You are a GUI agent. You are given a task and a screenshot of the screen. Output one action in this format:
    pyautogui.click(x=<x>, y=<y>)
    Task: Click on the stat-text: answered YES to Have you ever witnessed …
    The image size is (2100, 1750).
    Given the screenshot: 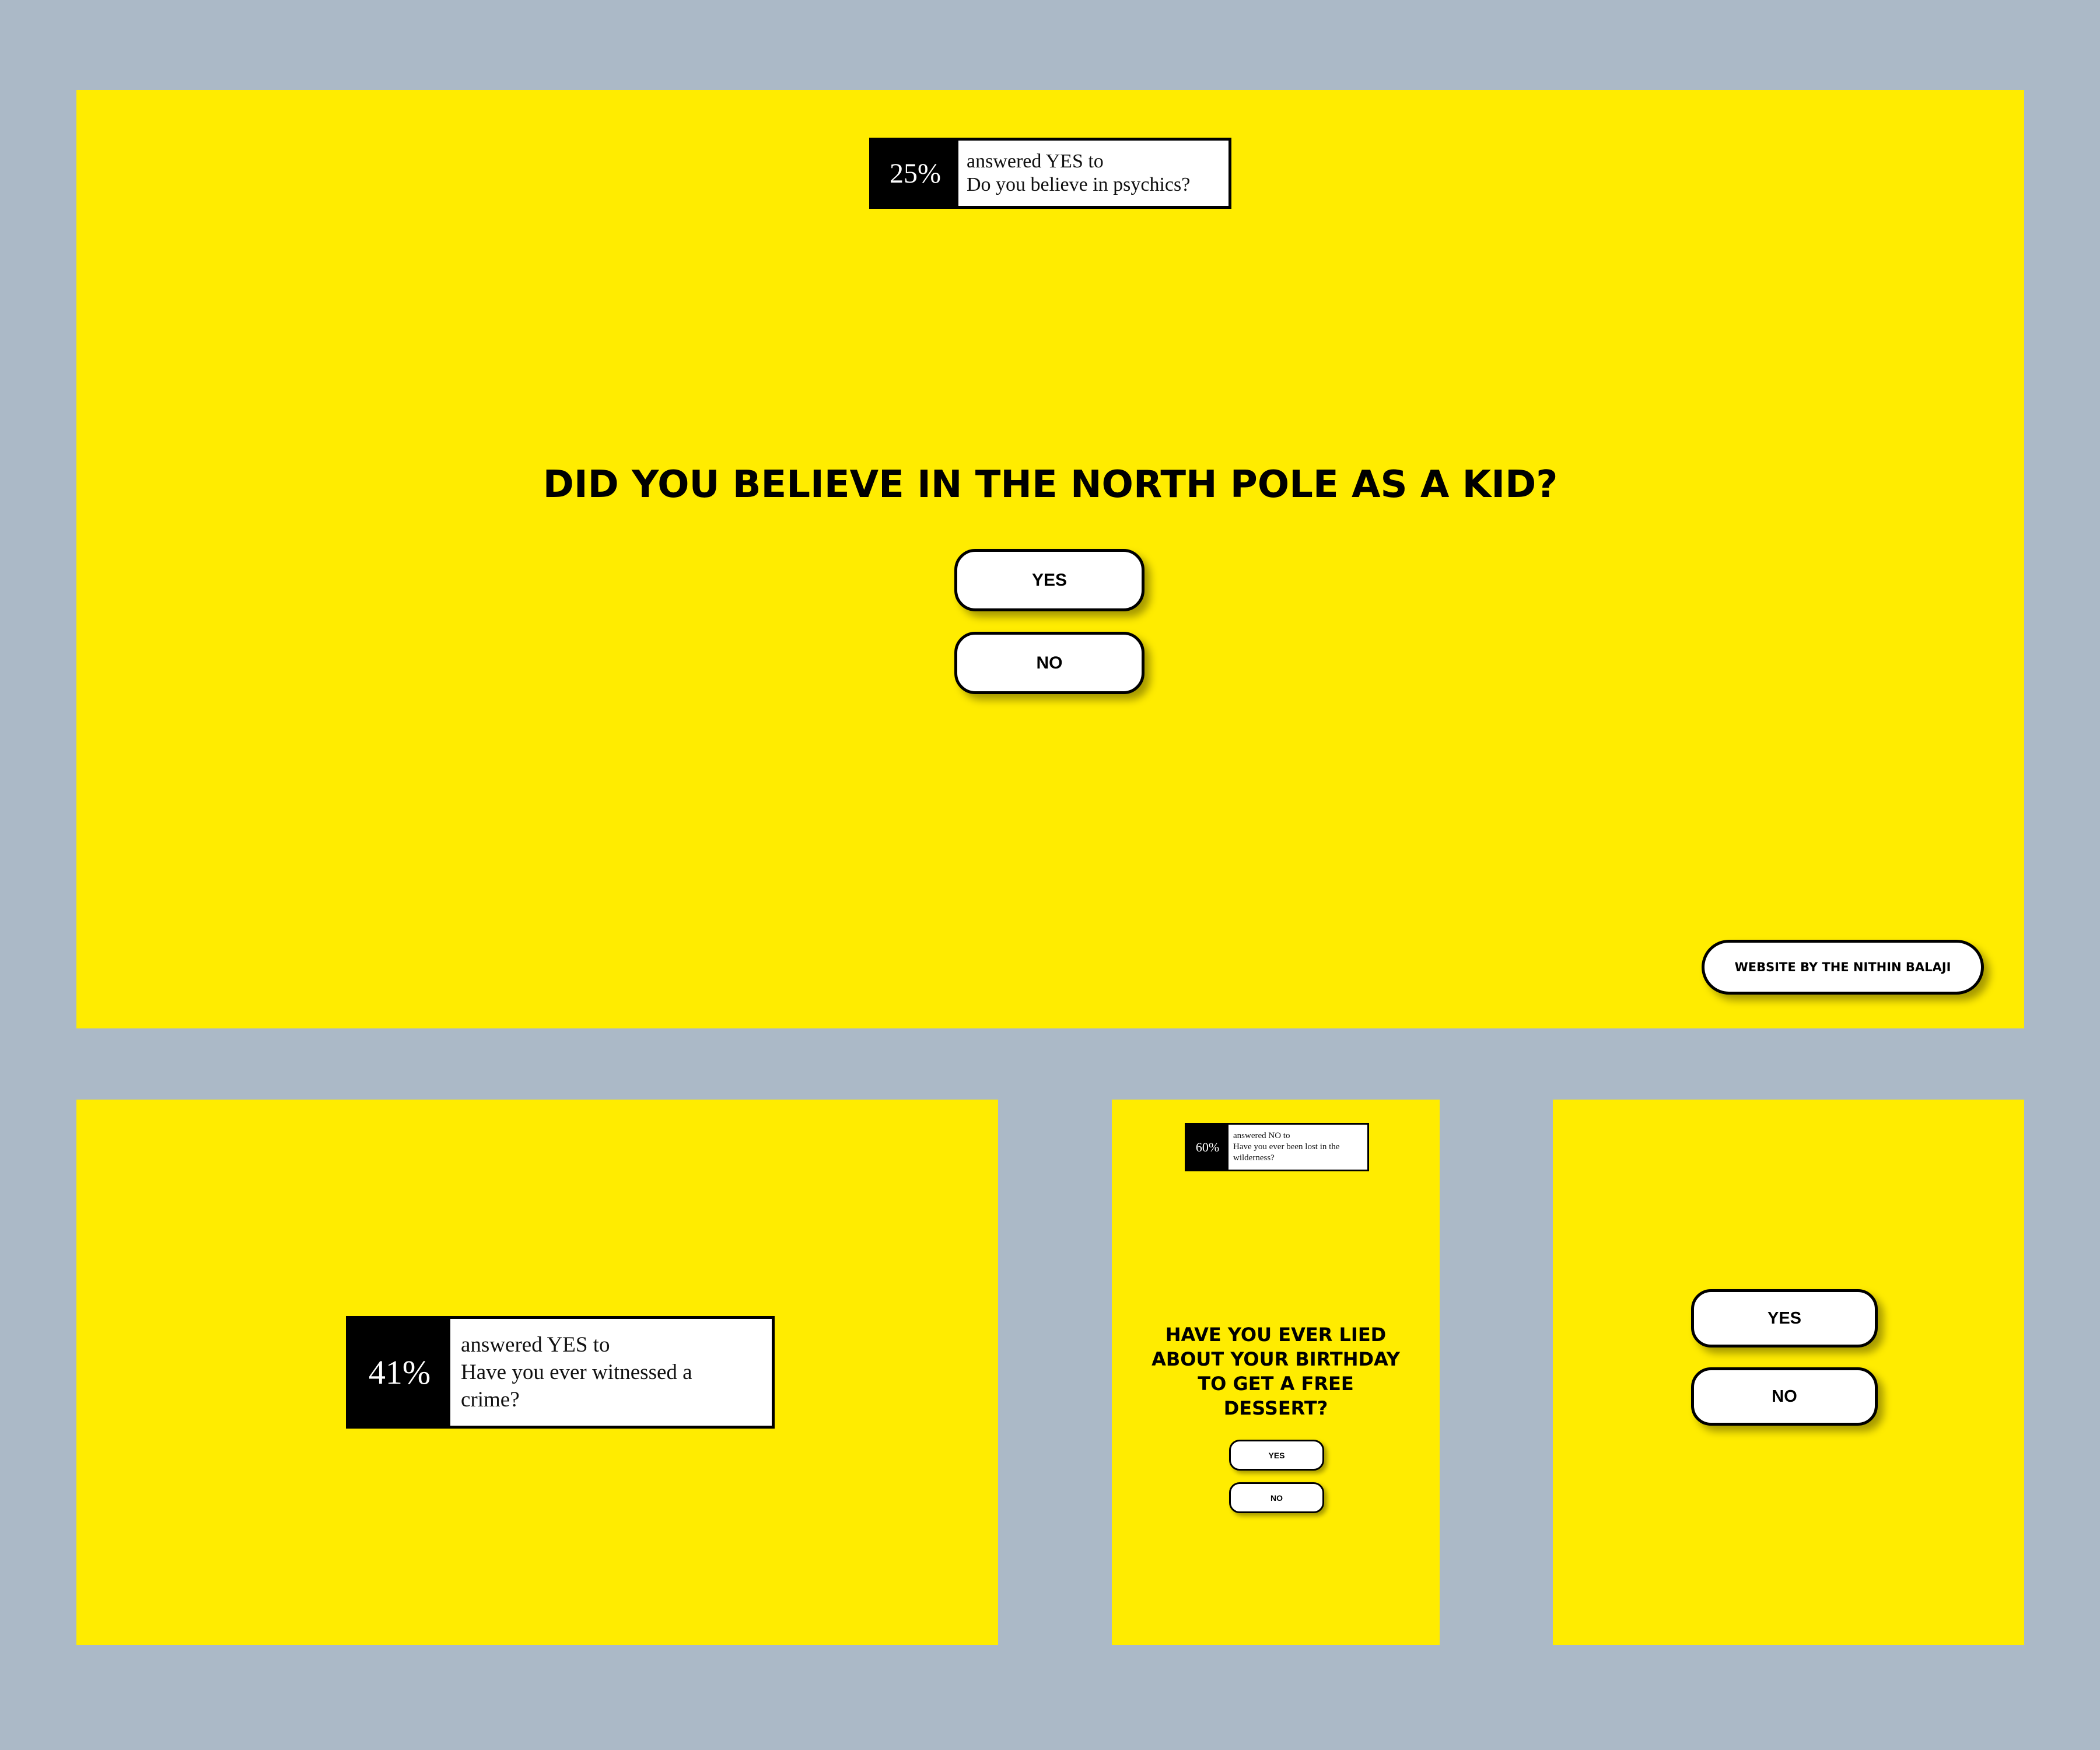 What is the action you would take?
    pyautogui.click(x=611, y=1372)
    